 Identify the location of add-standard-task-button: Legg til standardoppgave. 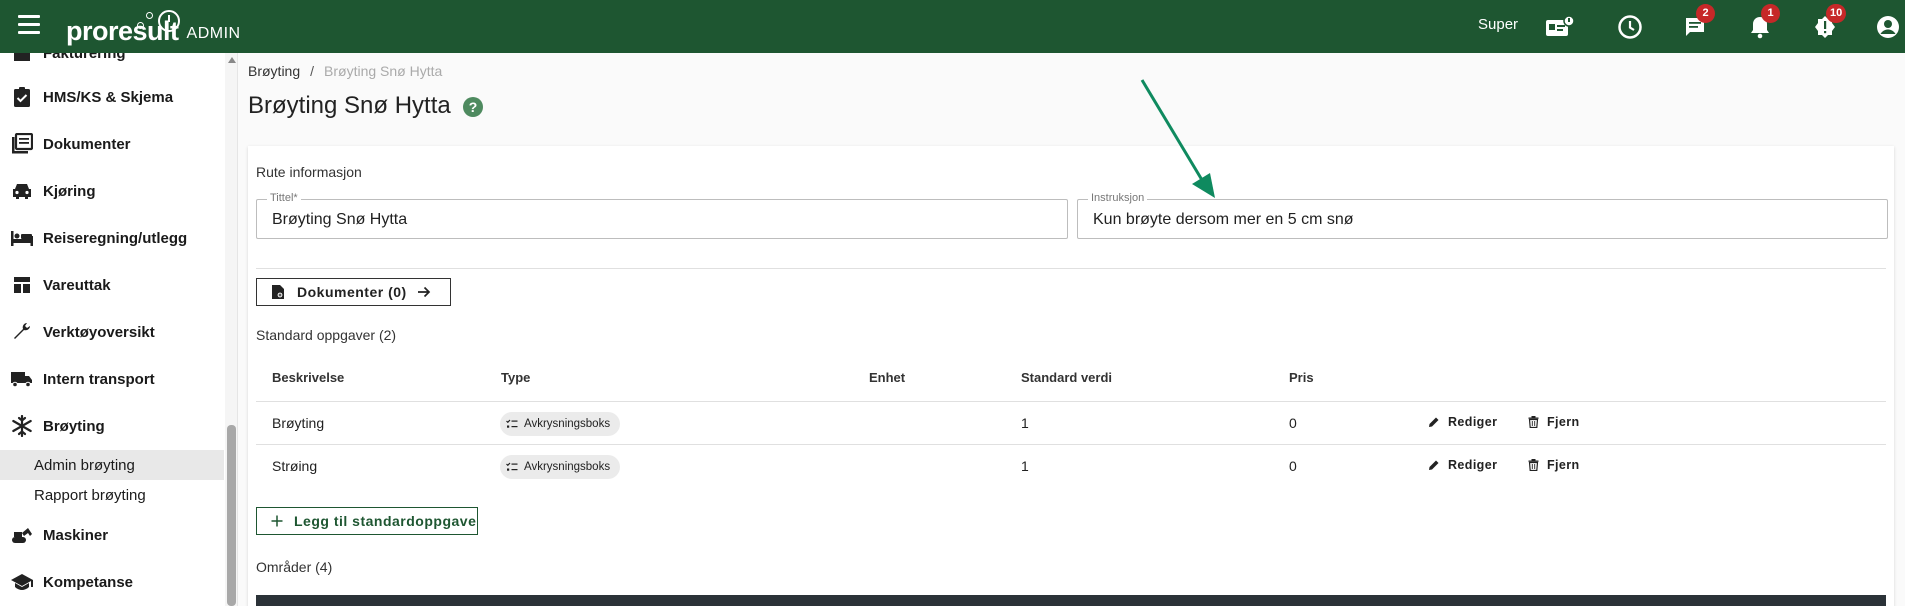
(367, 521).